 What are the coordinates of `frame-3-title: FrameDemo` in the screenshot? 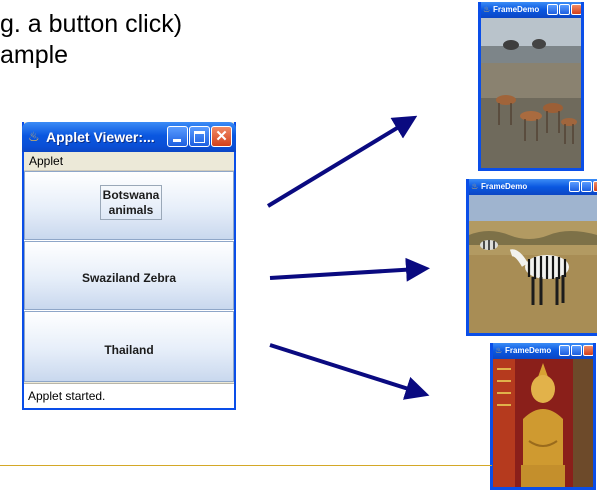 It's located at (528, 350).